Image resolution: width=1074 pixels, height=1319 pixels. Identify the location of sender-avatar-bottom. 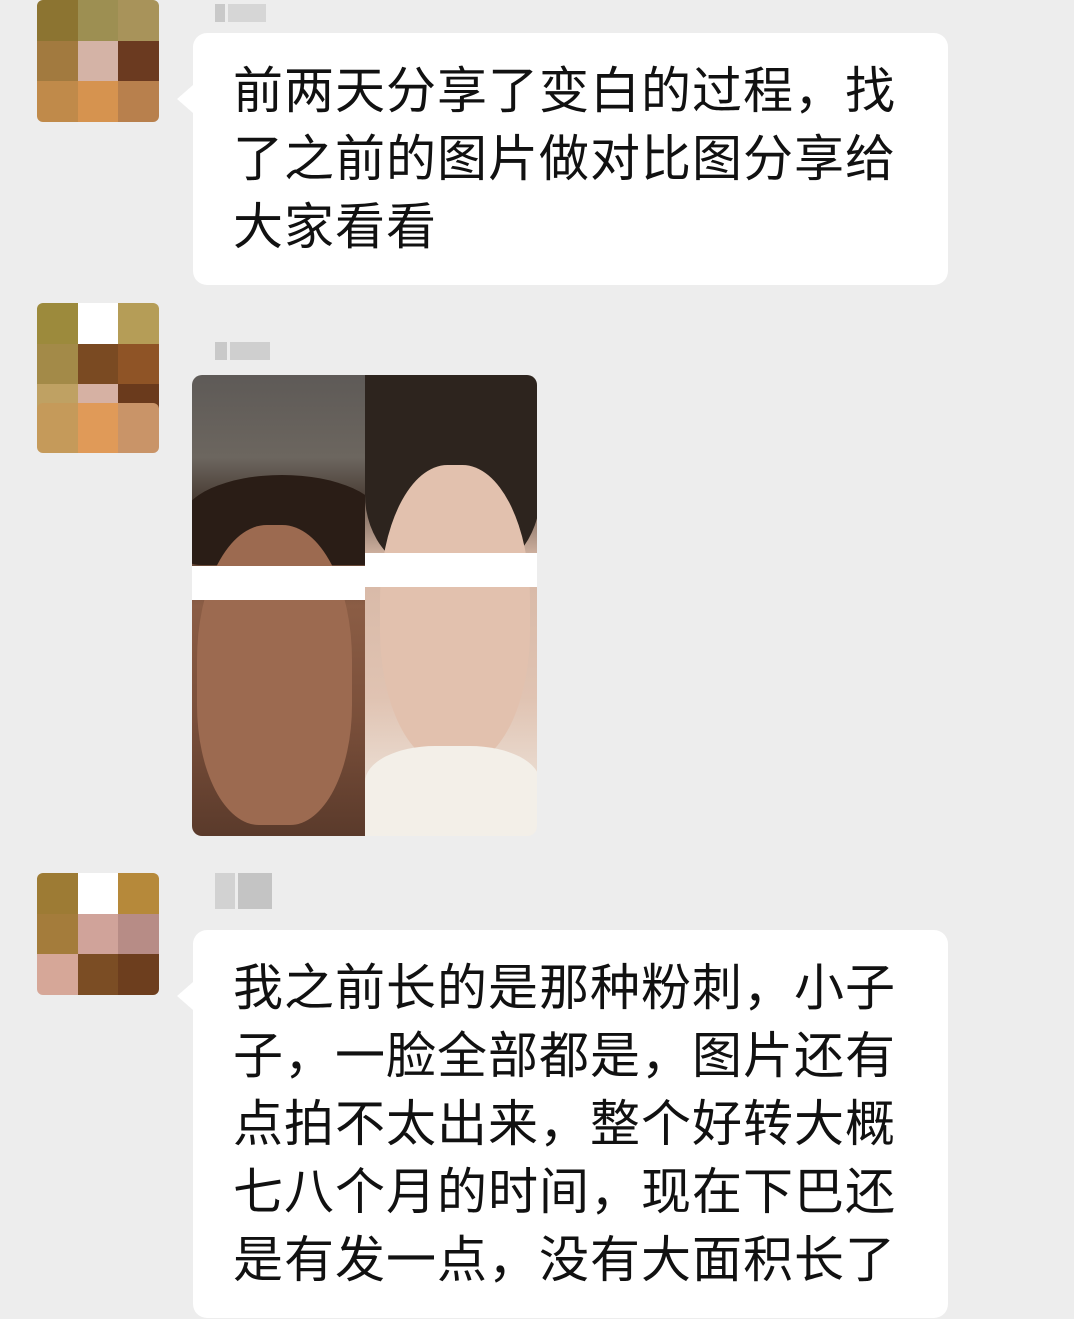
(98, 428).